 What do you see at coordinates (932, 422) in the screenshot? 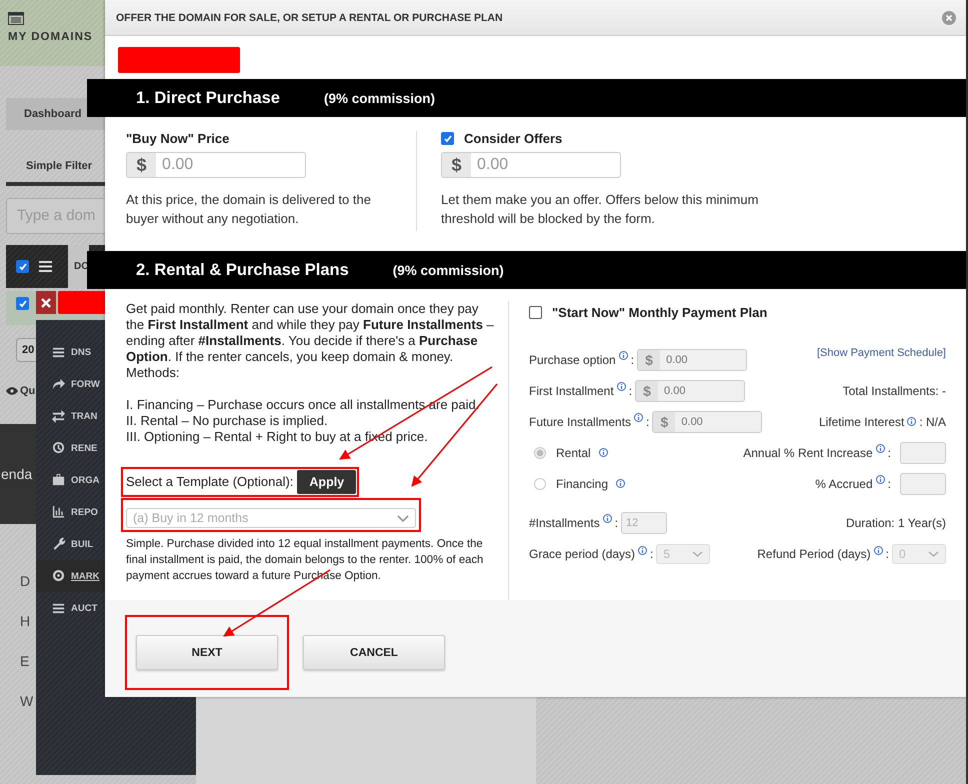
I see `field-value: : N/A` at bounding box center [932, 422].